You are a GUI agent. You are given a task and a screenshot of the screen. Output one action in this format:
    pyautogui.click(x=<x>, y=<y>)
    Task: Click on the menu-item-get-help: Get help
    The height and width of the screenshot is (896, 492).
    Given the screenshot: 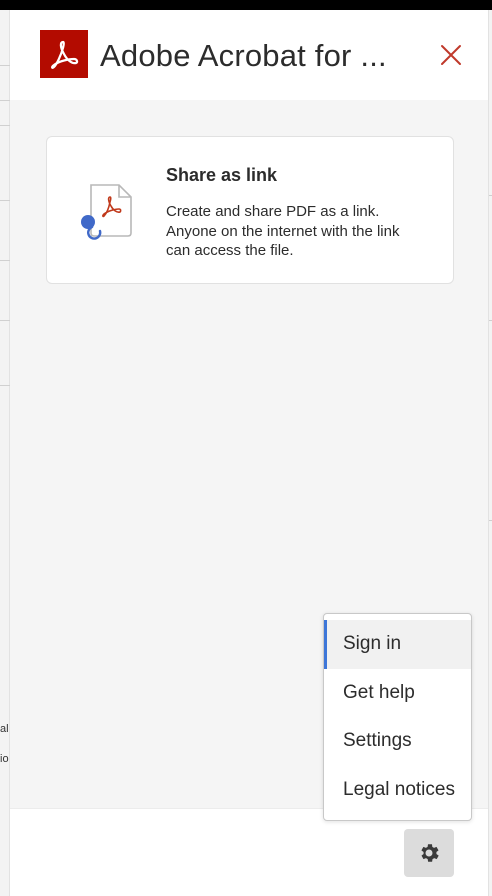 What is the action you would take?
    pyautogui.click(x=397, y=693)
    